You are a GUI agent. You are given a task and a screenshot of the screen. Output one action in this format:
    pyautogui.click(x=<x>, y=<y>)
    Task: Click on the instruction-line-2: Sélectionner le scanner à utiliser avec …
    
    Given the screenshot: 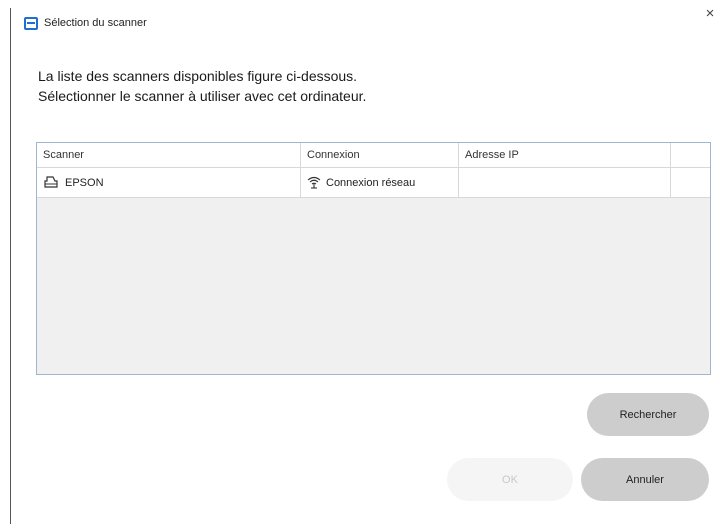 What is the action you would take?
    pyautogui.click(x=202, y=96)
    